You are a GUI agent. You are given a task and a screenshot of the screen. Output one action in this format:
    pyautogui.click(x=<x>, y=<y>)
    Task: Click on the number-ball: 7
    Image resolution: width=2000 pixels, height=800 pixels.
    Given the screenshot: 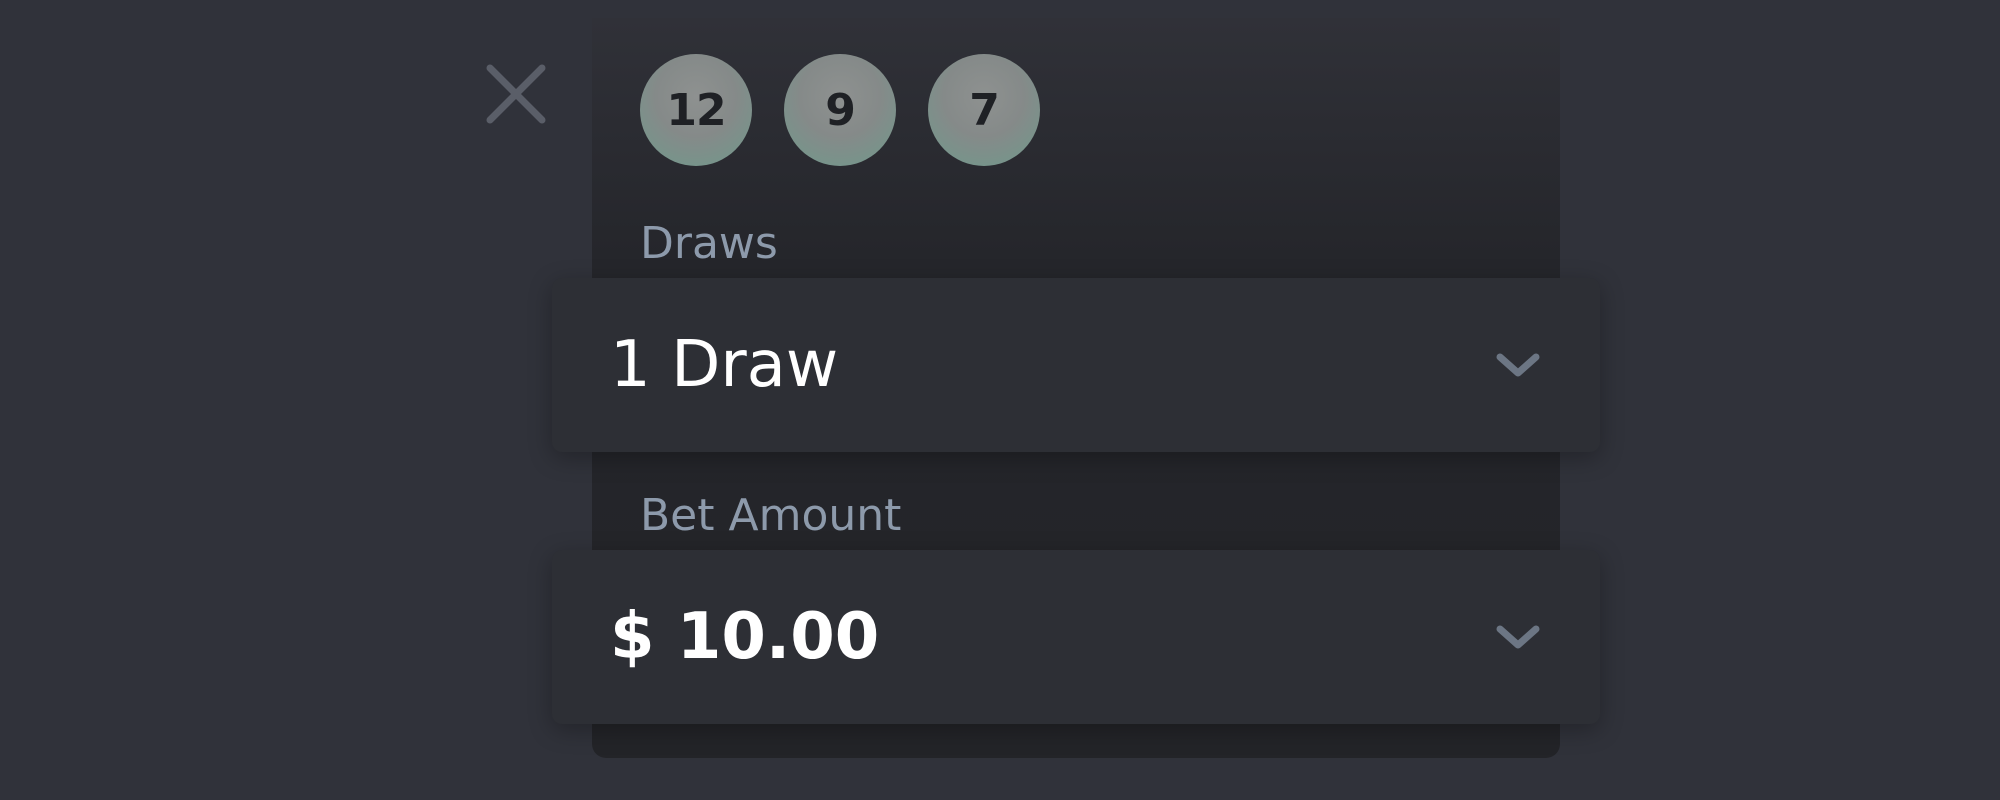 What is the action you would take?
    pyautogui.click(x=984, y=110)
    